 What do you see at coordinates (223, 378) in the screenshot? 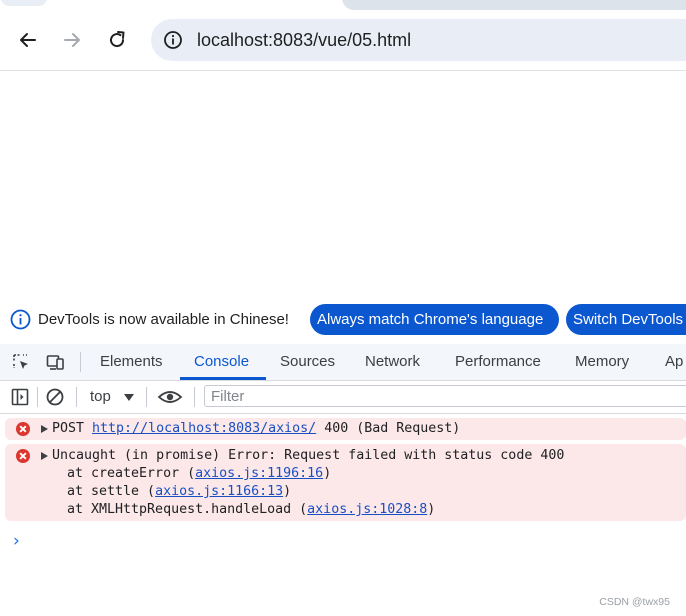
I see `active-tab-indicator` at bounding box center [223, 378].